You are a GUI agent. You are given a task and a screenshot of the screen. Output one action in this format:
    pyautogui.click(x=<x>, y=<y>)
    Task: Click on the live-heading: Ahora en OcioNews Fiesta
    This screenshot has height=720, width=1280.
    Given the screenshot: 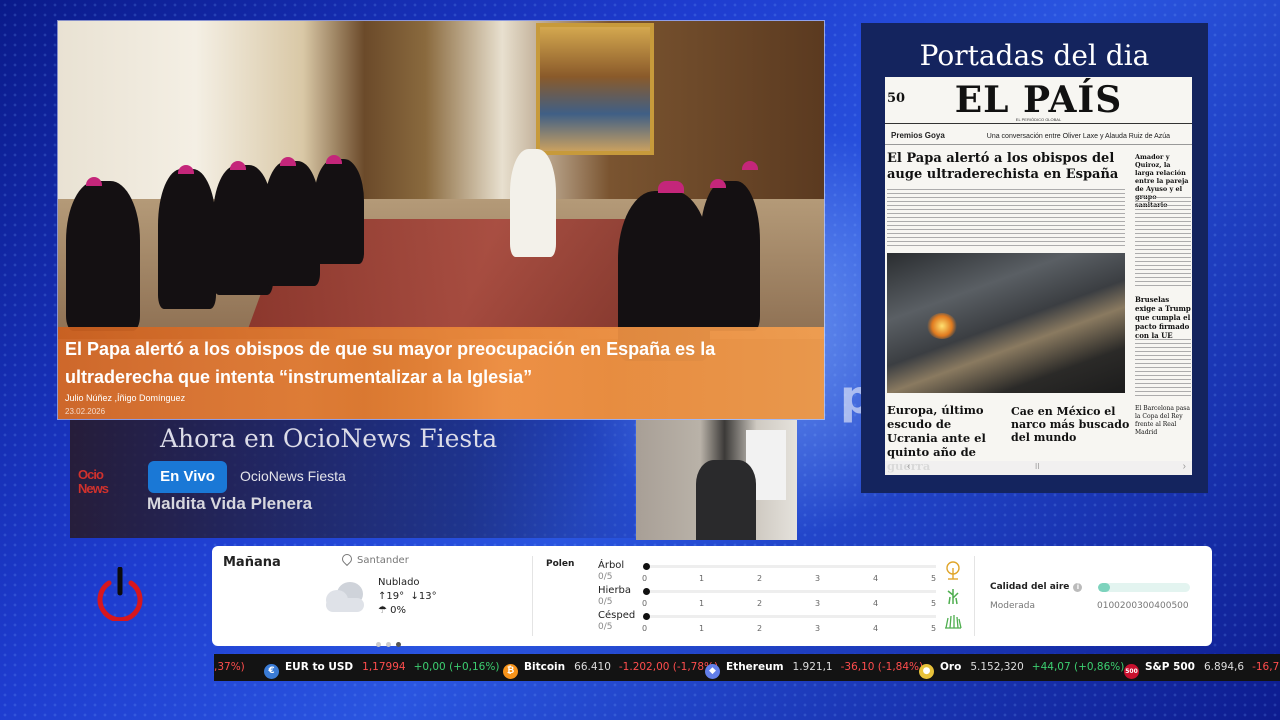 What is the action you would take?
    pyautogui.click(x=329, y=438)
    